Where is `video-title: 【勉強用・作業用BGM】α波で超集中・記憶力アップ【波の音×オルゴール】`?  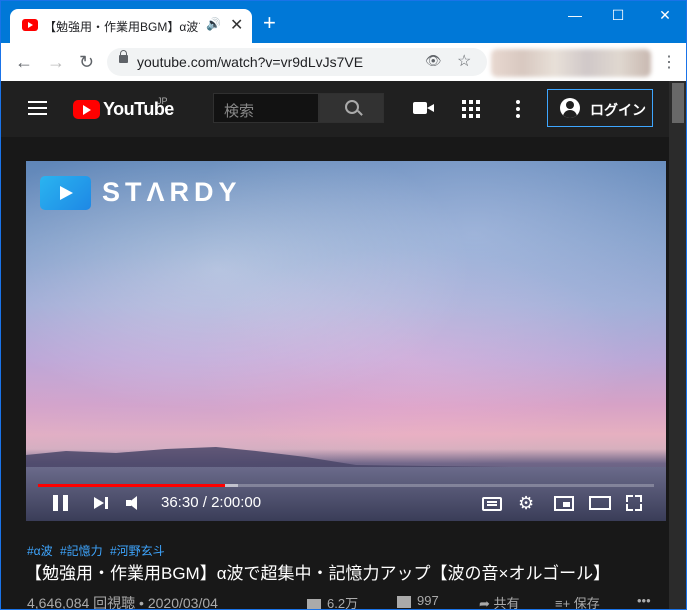
video-title: 【勉強用・作業用BGM】α波で超集中・記憶力アップ【波の音×オルゴール】 is located at coordinates (318, 573).